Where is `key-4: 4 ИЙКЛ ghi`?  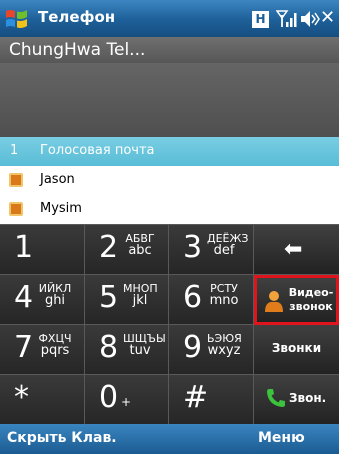
key-4: 4 ИЙКЛ ghi is located at coordinates (42, 300).